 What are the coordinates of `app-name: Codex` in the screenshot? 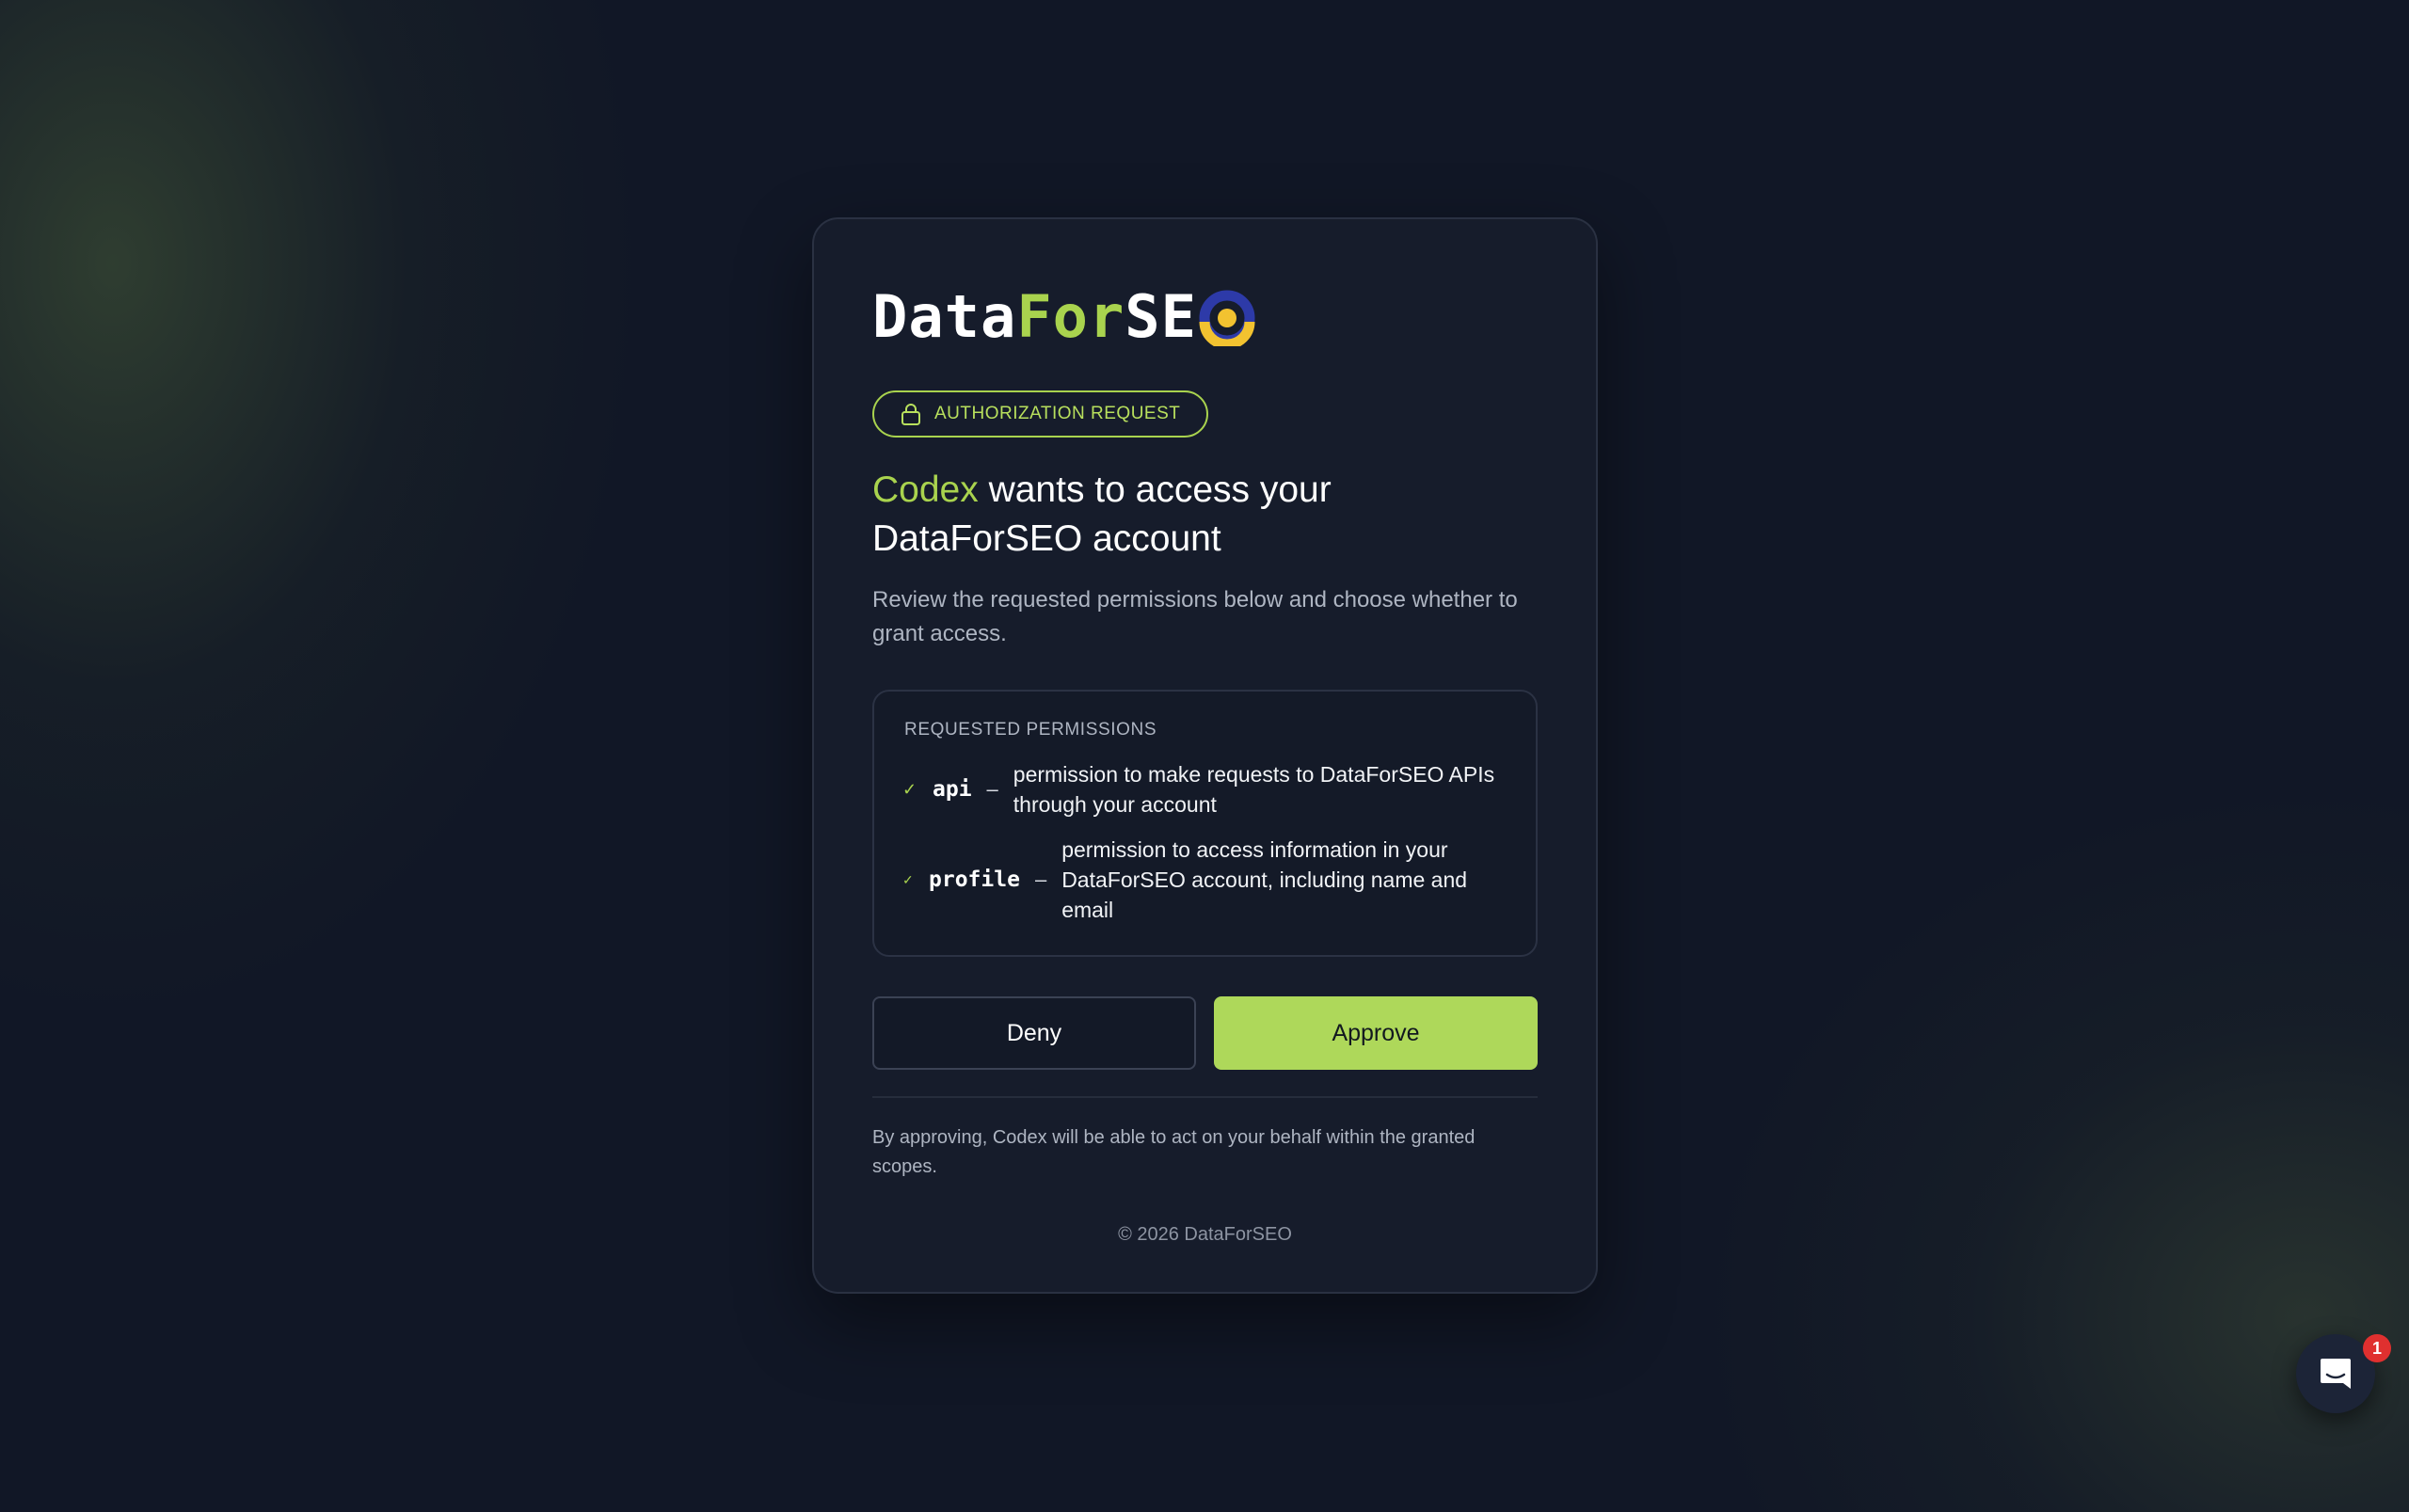 It's located at (926, 490).